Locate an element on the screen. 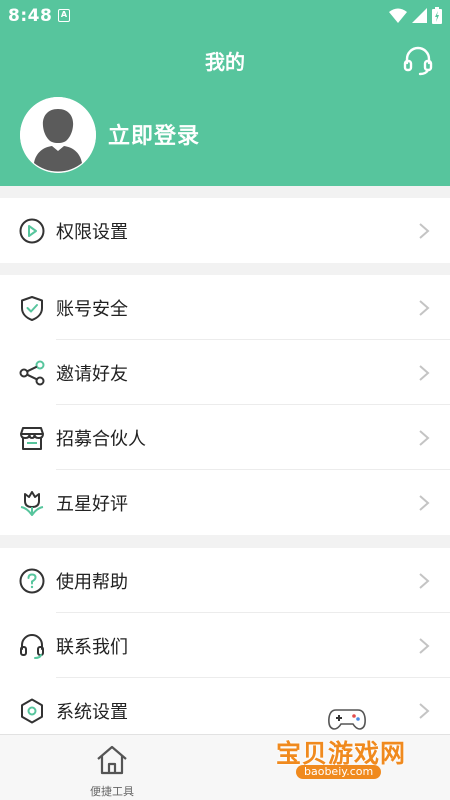 The image size is (450, 800). menu-item-label: 五星好评 is located at coordinates (92, 504).